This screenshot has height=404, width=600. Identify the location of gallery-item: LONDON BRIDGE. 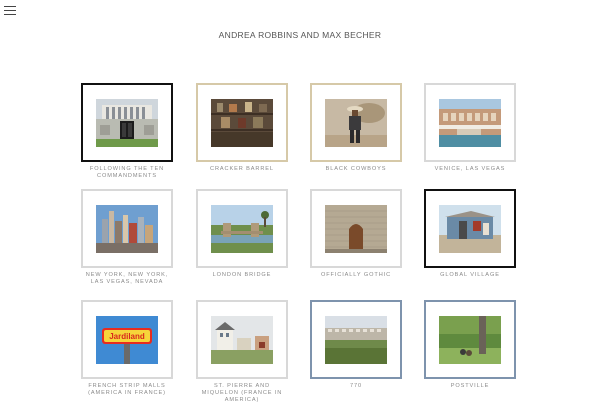
(242, 234).